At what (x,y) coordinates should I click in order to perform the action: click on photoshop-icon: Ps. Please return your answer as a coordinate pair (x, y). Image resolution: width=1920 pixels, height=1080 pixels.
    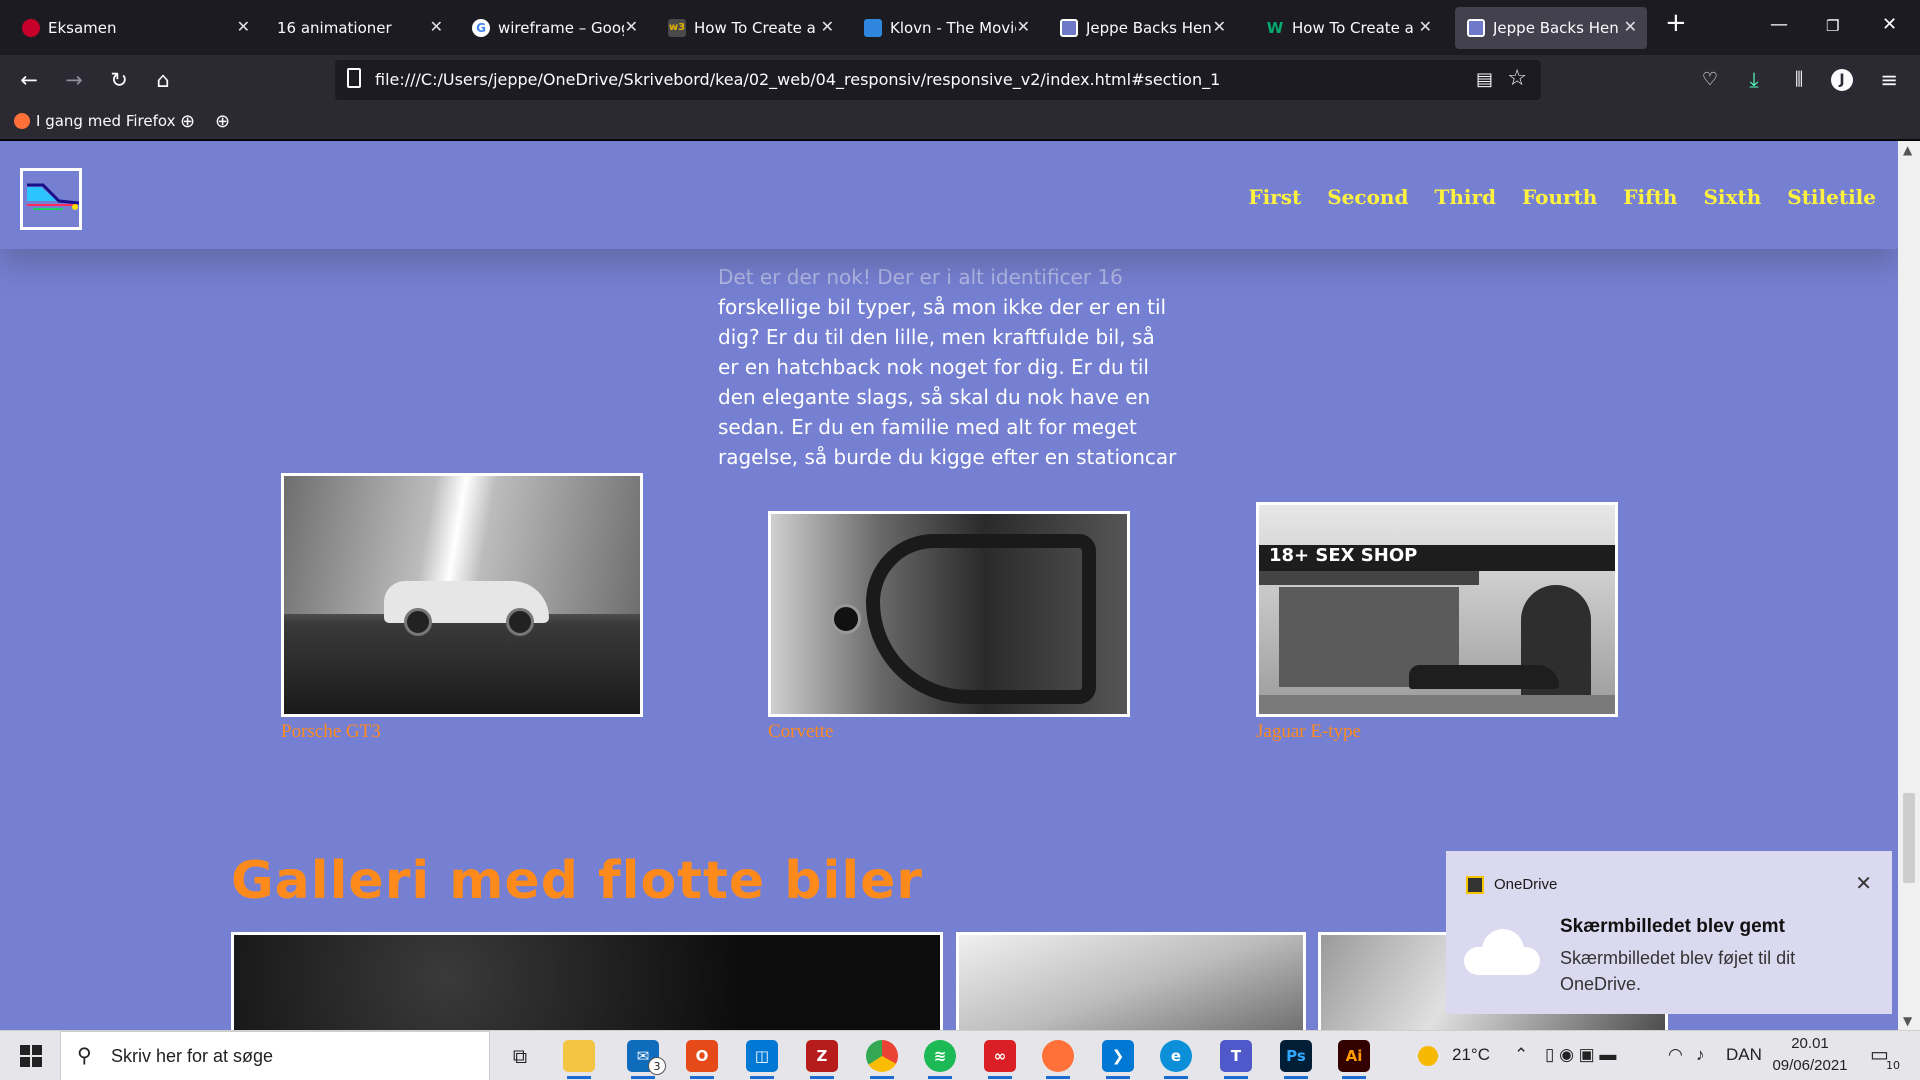
    Looking at the image, I should click on (1296, 1059).